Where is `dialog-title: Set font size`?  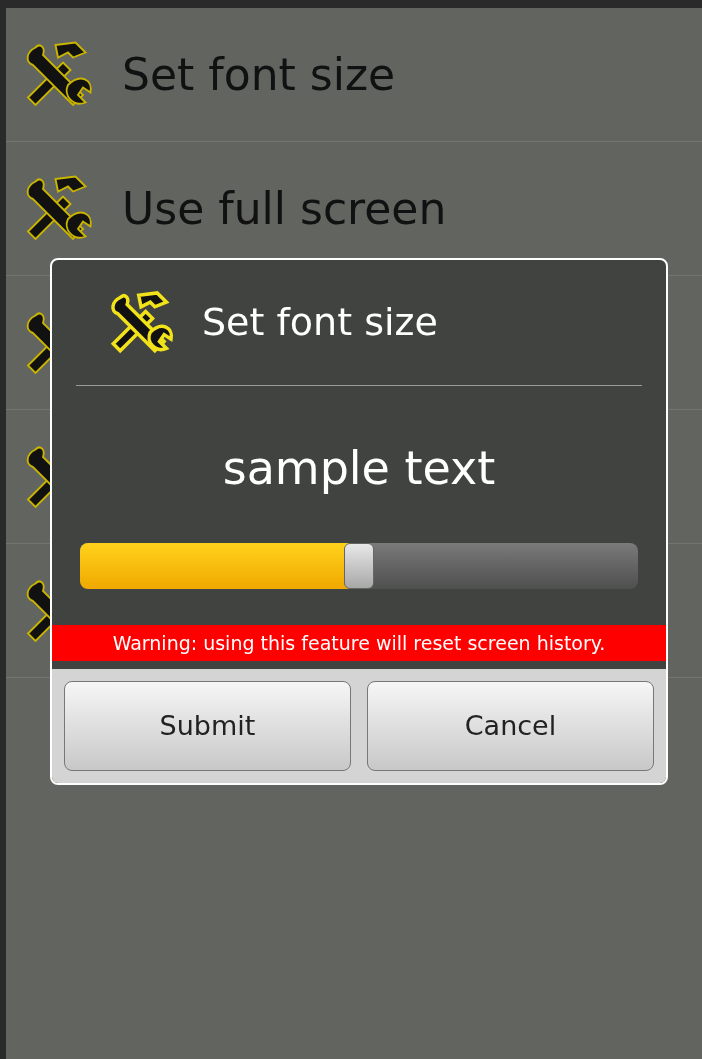 dialog-title: Set font size is located at coordinates (320, 322).